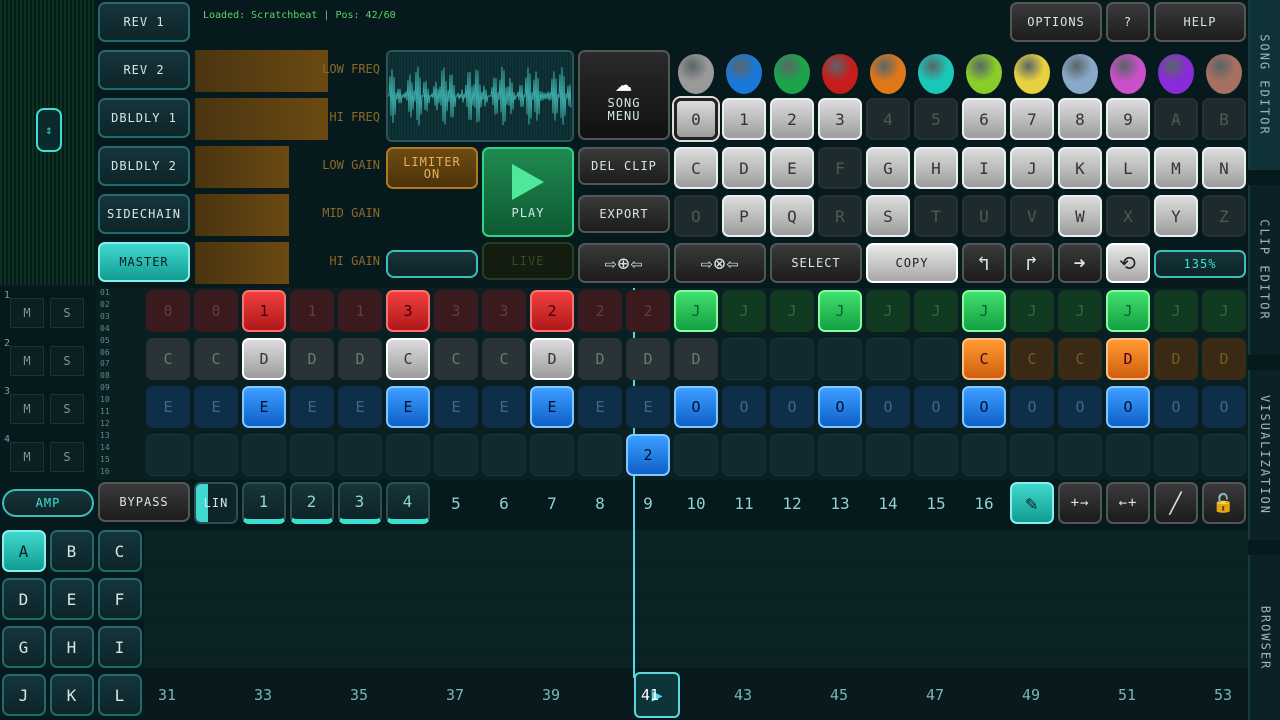 This screenshot has height=720, width=1280. I want to click on step-button-12: 12, so click(792, 503).